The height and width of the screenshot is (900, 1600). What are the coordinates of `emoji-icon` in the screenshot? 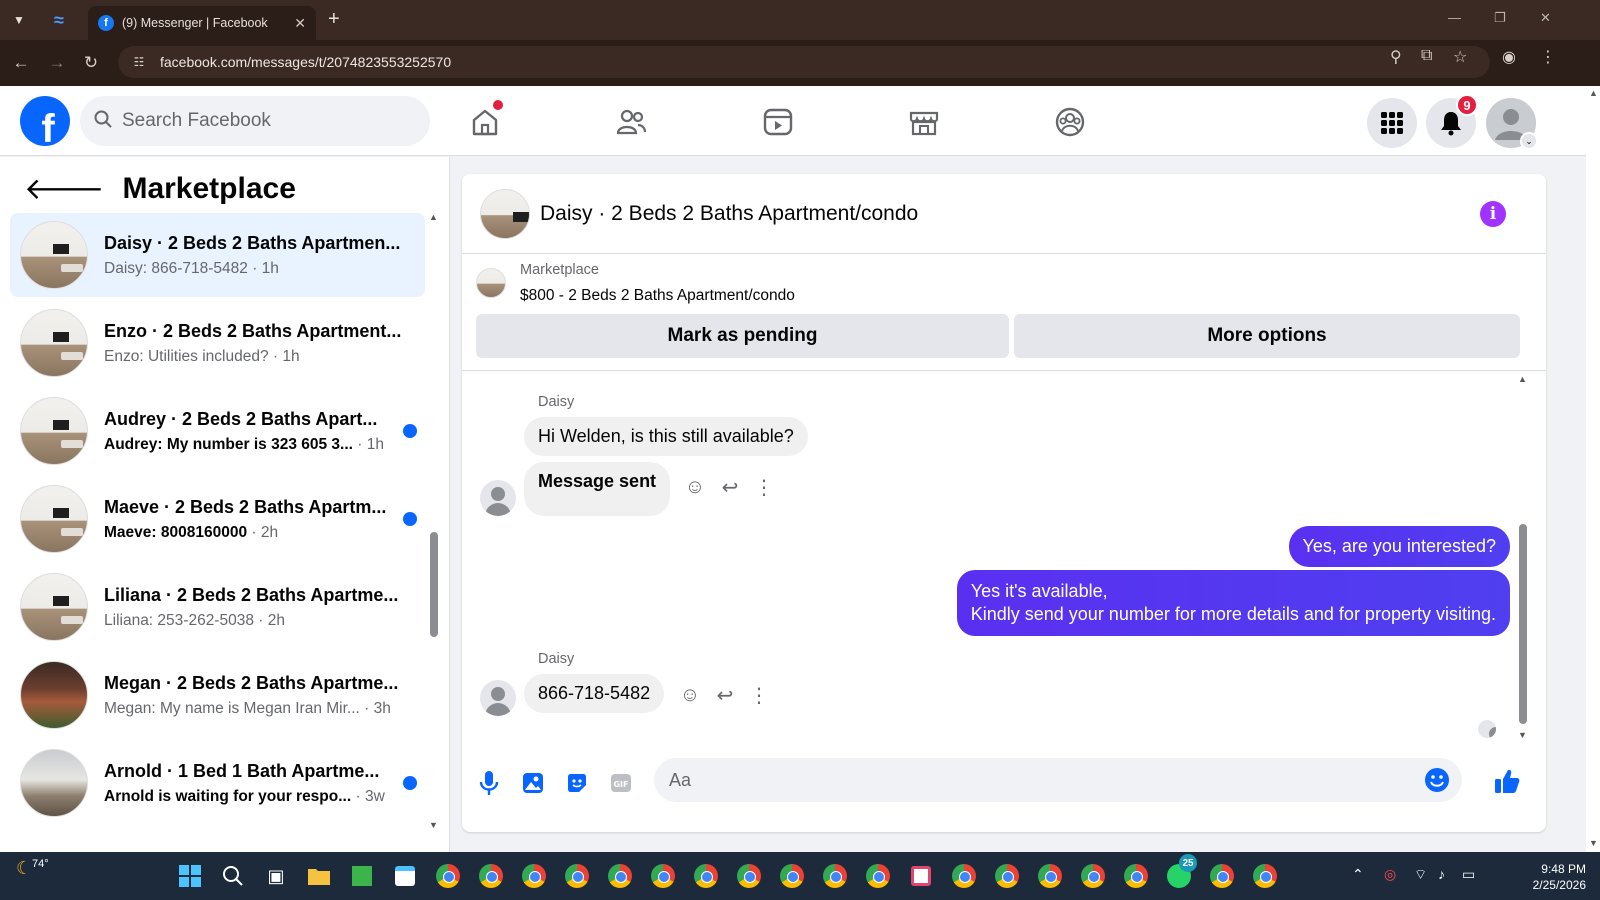 It's located at (1437, 782).